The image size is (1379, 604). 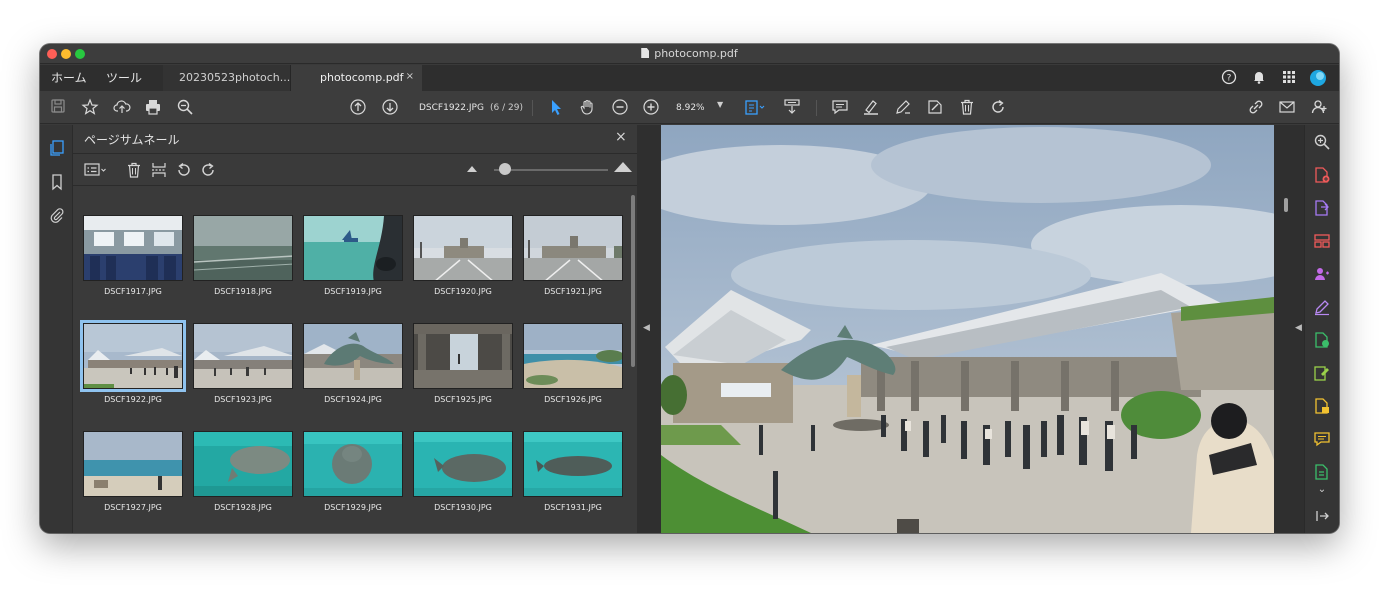 What do you see at coordinates (463, 507) in the screenshot?
I see `thumbnail-label: DSCF1930.JPG` at bounding box center [463, 507].